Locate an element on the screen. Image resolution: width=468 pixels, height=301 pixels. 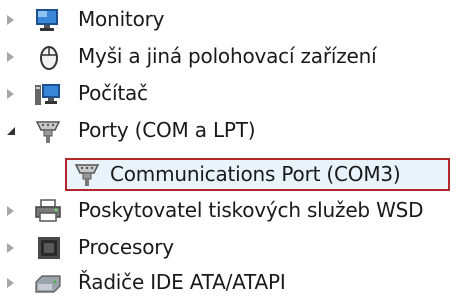
tree-item-label: Počítač is located at coordinates (113, 93).